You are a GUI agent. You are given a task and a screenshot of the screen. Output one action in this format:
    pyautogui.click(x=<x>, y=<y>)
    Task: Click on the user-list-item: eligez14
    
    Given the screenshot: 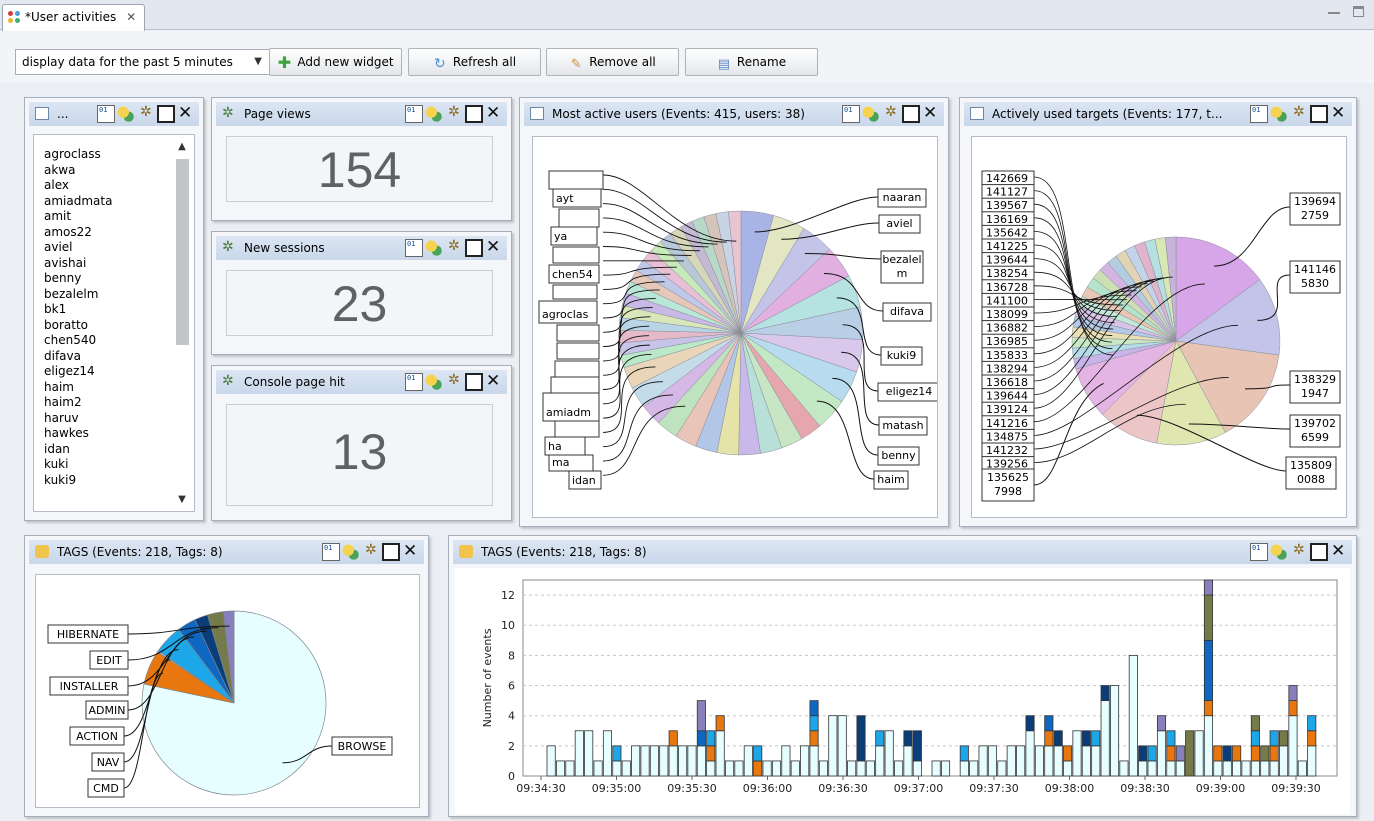 What is the action you would take?
    pyautogui.click(x=114, y=372)
    